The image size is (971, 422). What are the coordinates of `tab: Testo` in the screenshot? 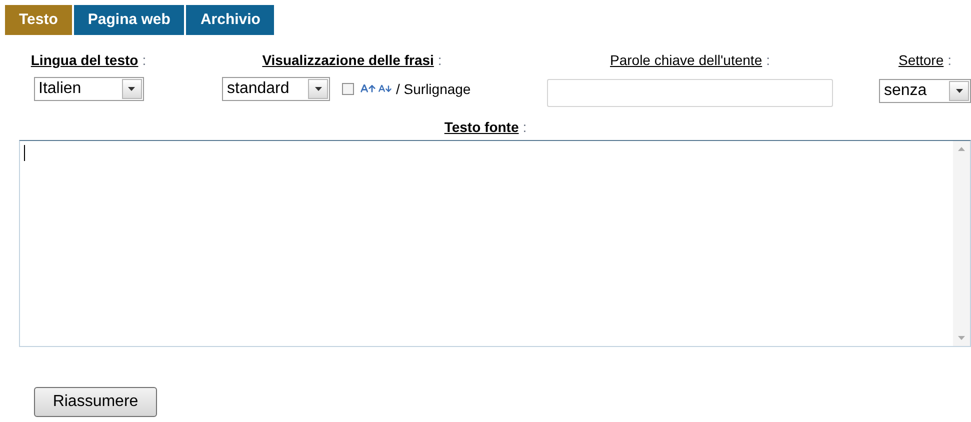 It's located at (38, 20).